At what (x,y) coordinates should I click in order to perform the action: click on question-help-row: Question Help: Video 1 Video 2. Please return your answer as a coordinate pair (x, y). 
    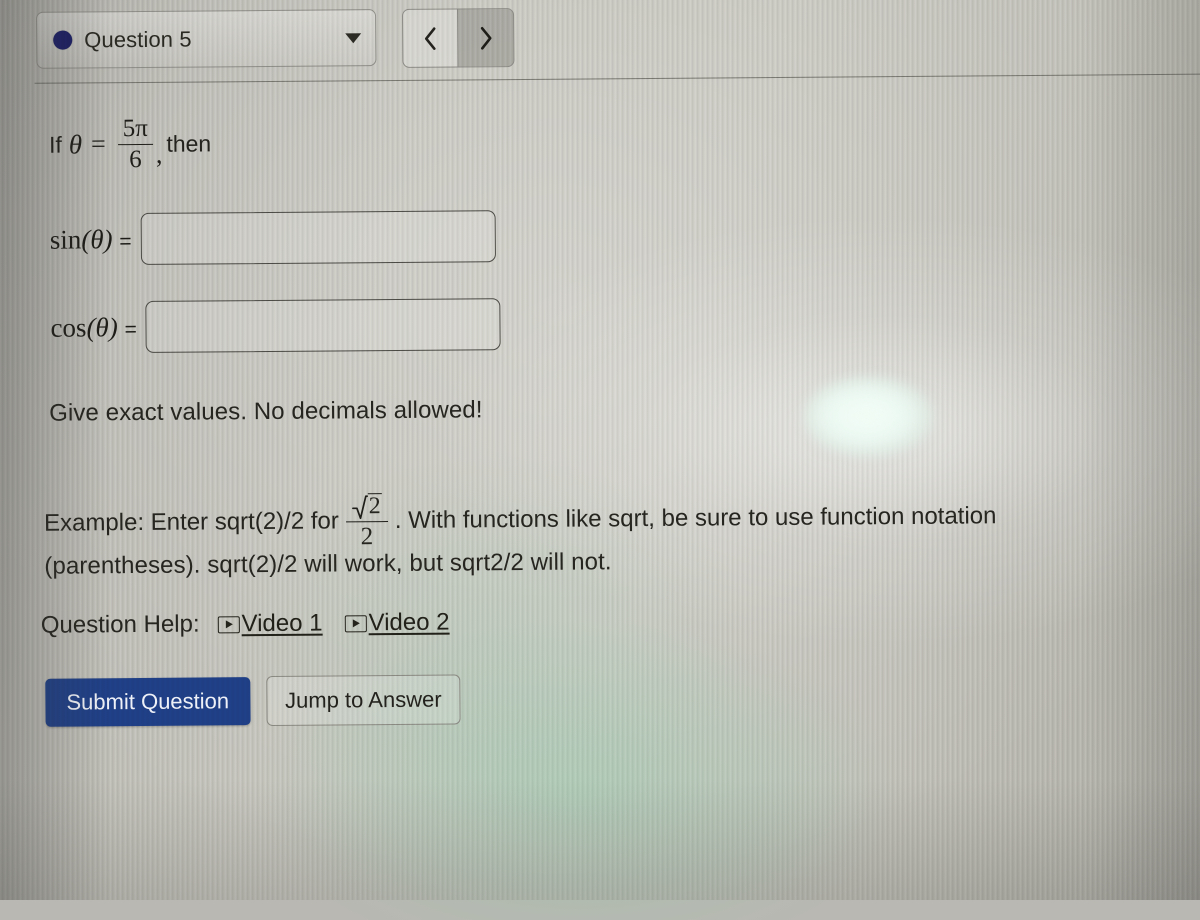
    Looking at the image, I should click on (256, 623).